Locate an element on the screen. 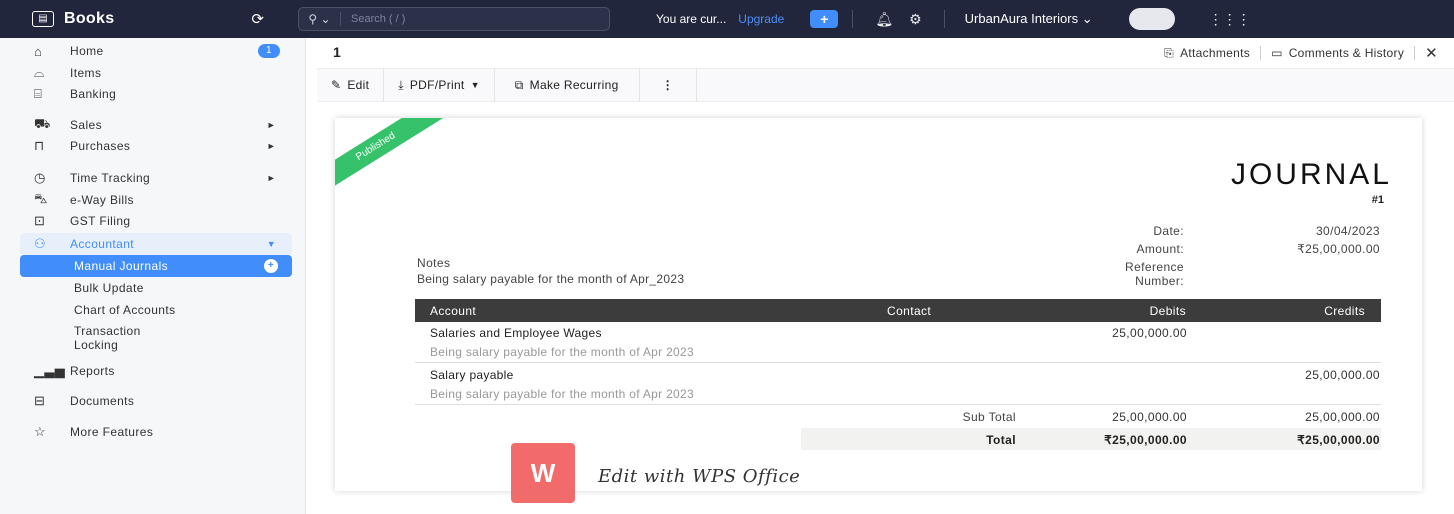  recent-activity-icon: ⟳ is located at coordinates (257, 19).